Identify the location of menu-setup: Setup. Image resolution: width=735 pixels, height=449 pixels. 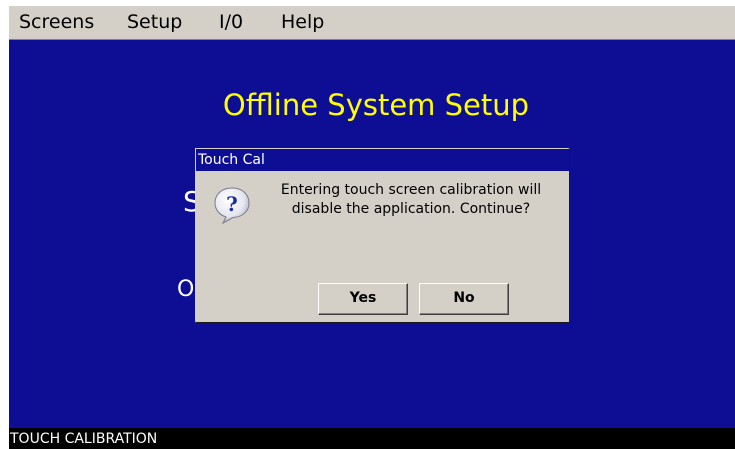
(154, 22).